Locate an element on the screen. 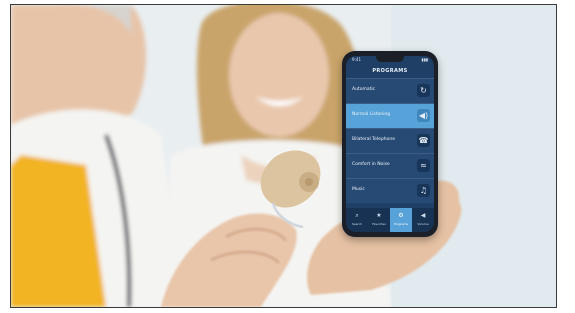 This screenshot has width=575, height=313. program-item-bilateral-telephone: Bilateral Telephone ☎ is located at coordinates (390, 140).